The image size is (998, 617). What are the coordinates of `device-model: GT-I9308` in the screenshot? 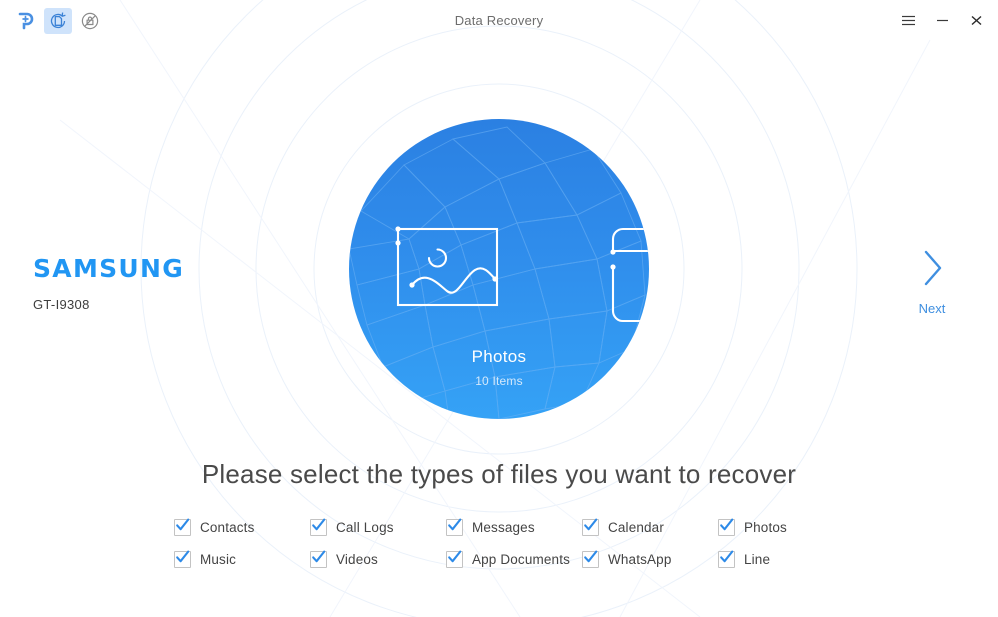 It's located at (61, 304).